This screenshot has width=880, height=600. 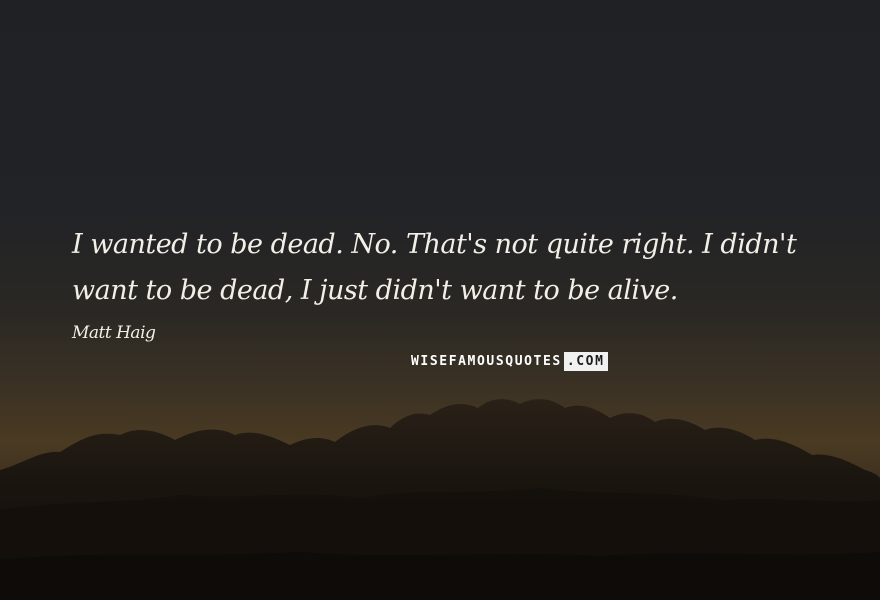 I want to click on watermark-text-domain: .COM, so click(x=585, y=361).